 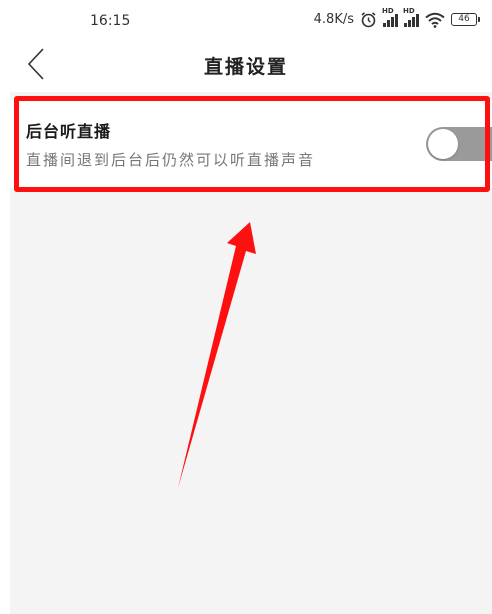 What do you see at coordinates (435, 20) in the screenshot?
I see `wifi-icon` at bounding box center [435, 20].